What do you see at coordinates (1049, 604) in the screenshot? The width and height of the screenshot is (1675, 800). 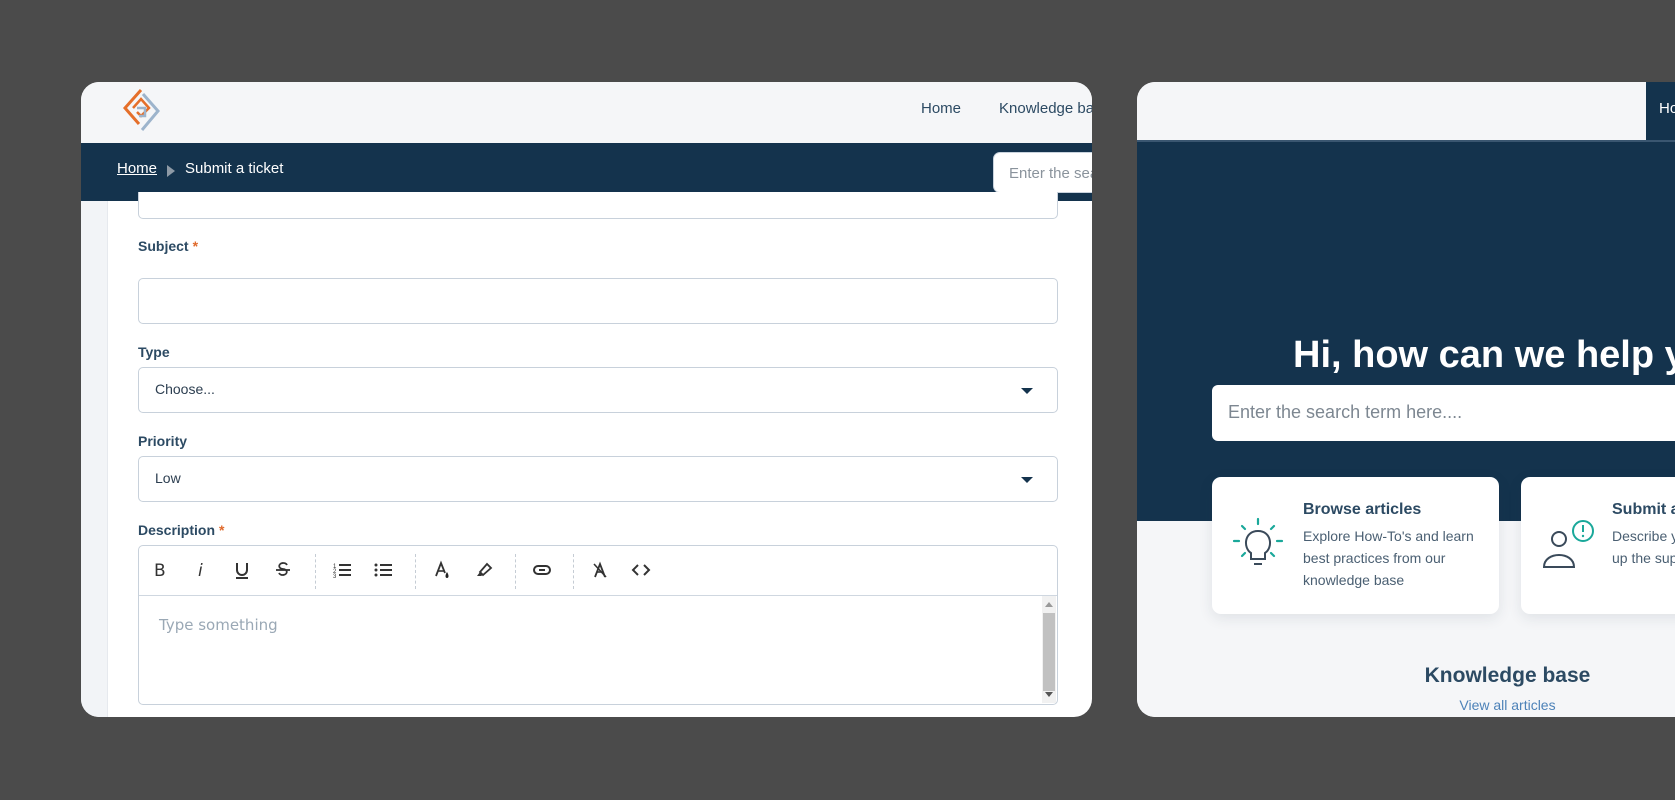 I see `scroll-up-icon` at bounding box center [1049, 604].